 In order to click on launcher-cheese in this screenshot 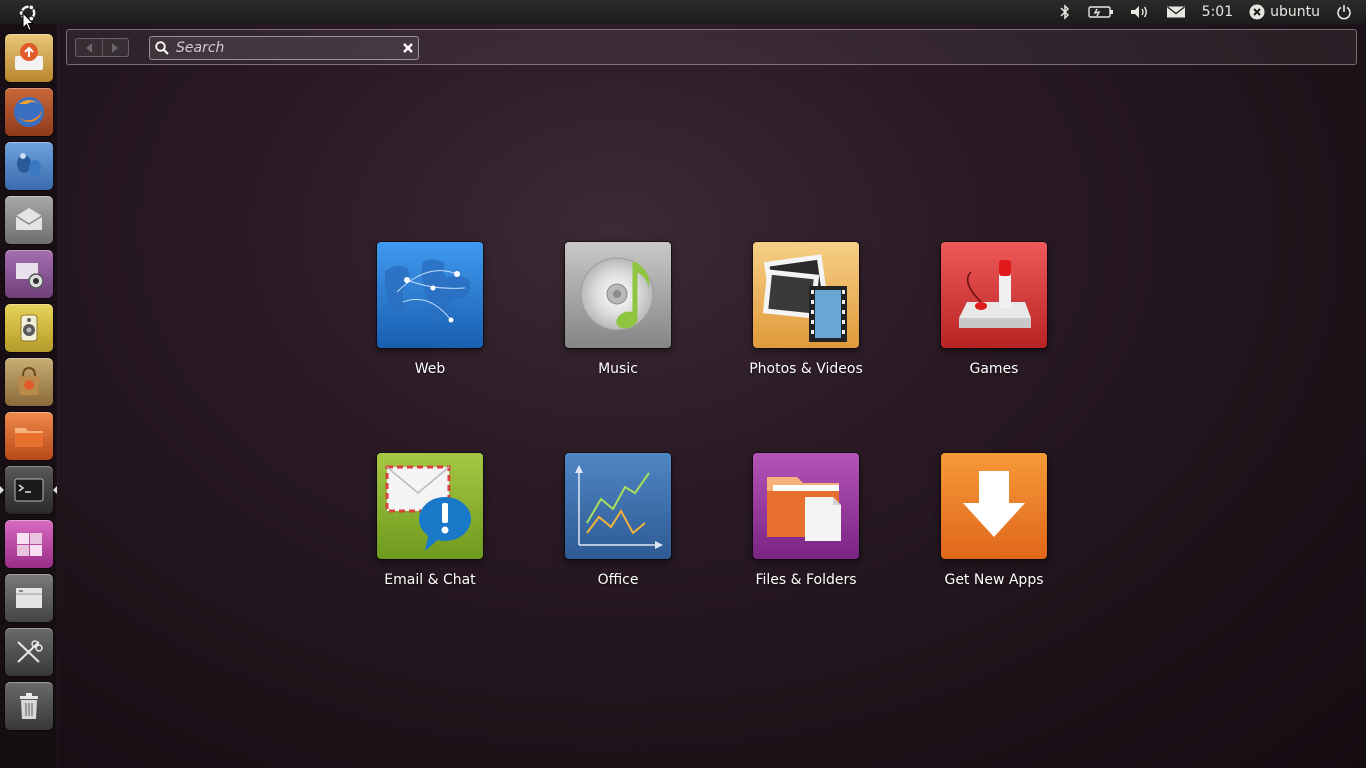, I will do `click(29, 274)`.